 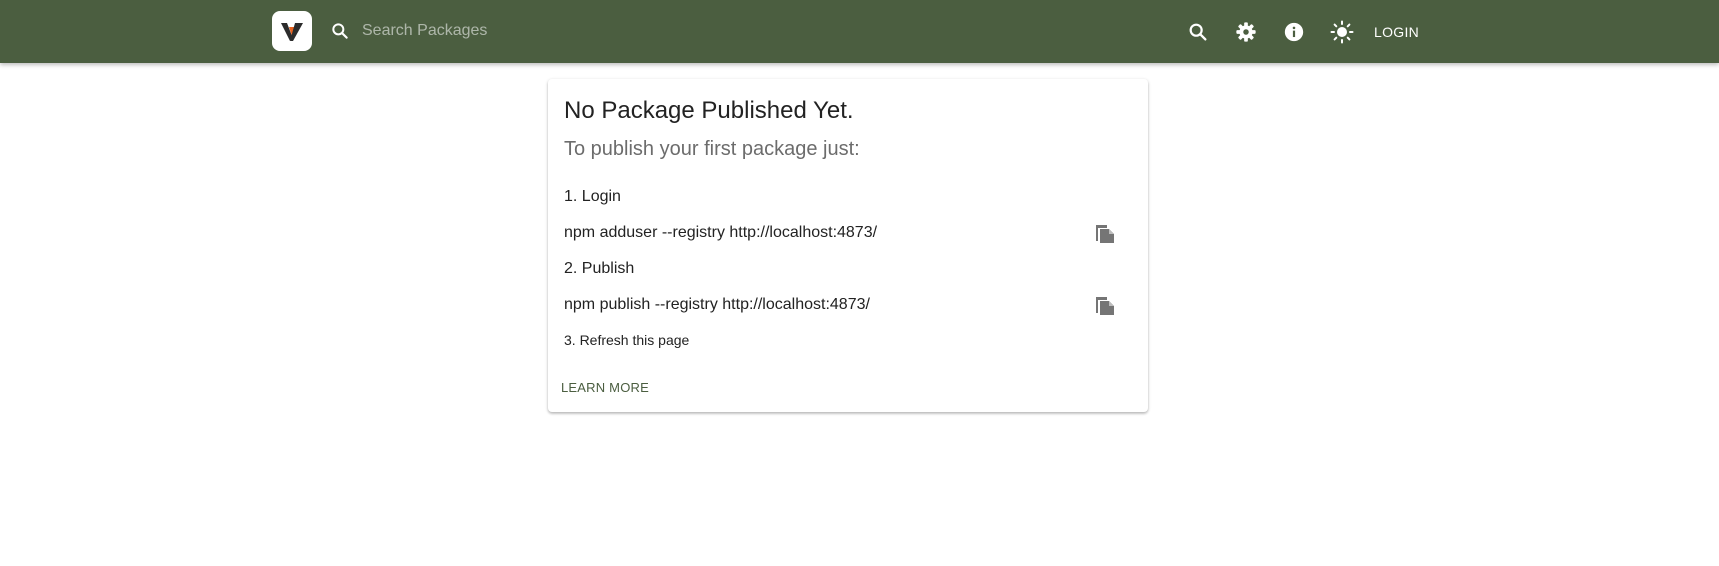 I want to click on info-icon, so click(x=1294, y=31).